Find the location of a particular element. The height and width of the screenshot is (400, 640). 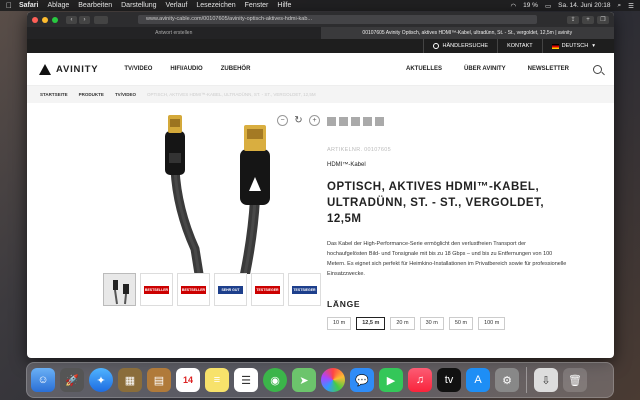

window-controls is located at coordinates (45, 19).